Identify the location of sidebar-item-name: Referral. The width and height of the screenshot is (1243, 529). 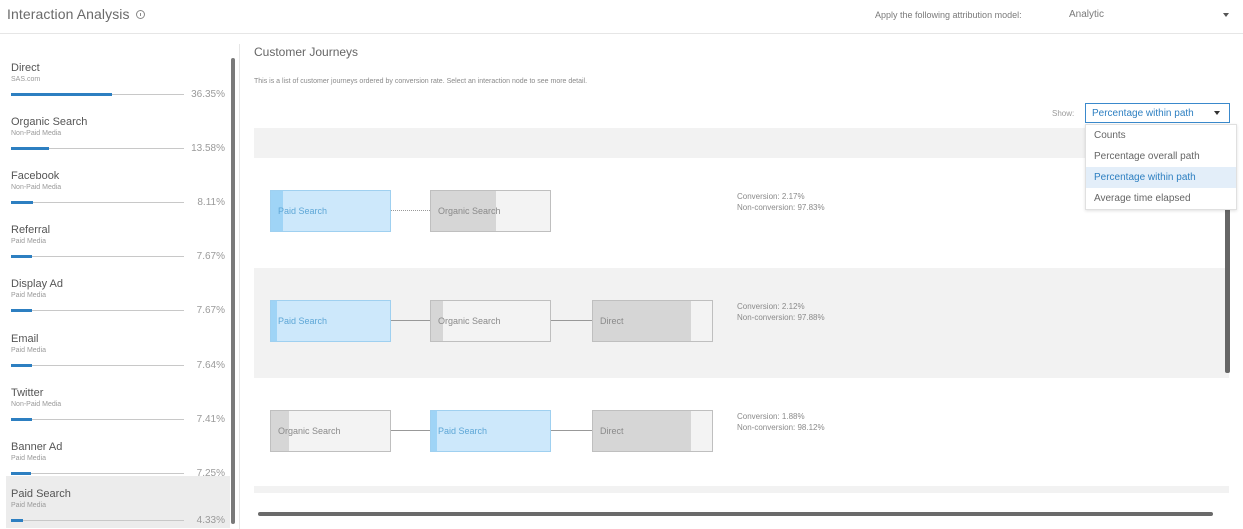
(31, 230).